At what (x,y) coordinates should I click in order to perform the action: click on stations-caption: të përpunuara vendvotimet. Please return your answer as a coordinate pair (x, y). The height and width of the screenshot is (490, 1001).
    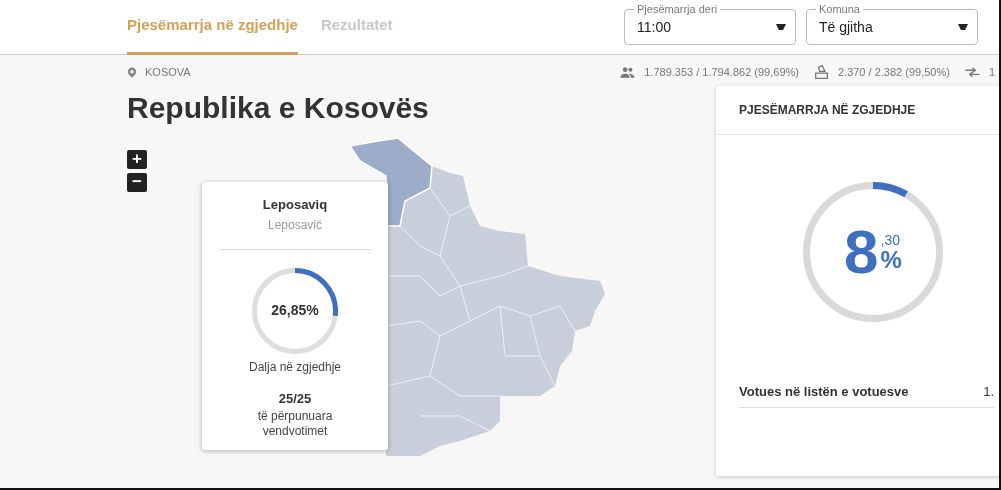
    Looking at the image, I should click on (295, 424).